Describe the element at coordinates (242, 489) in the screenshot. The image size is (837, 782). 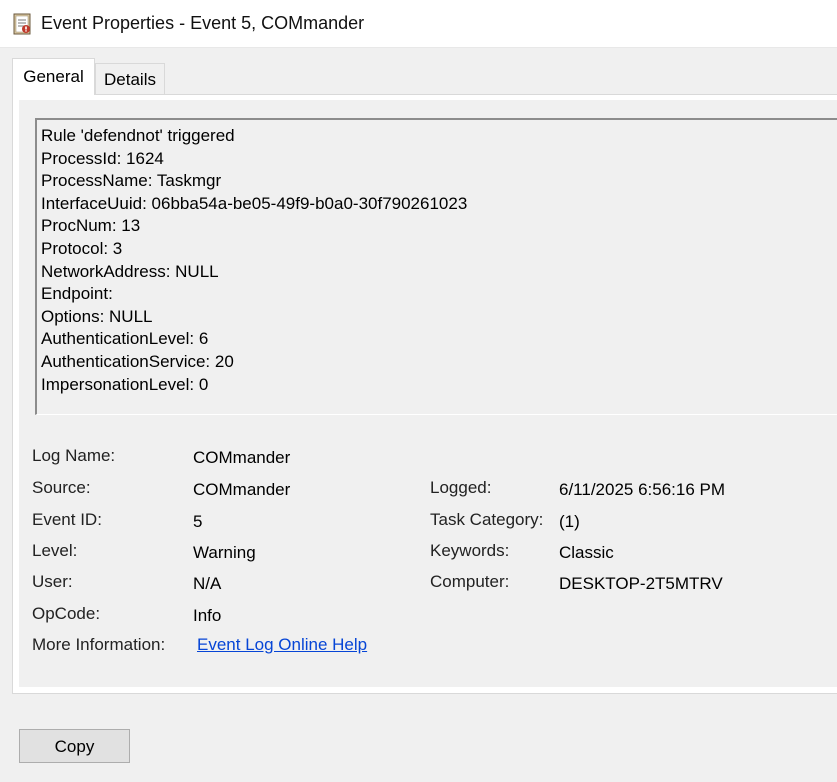
I see `source-value: COMmander` at that location.